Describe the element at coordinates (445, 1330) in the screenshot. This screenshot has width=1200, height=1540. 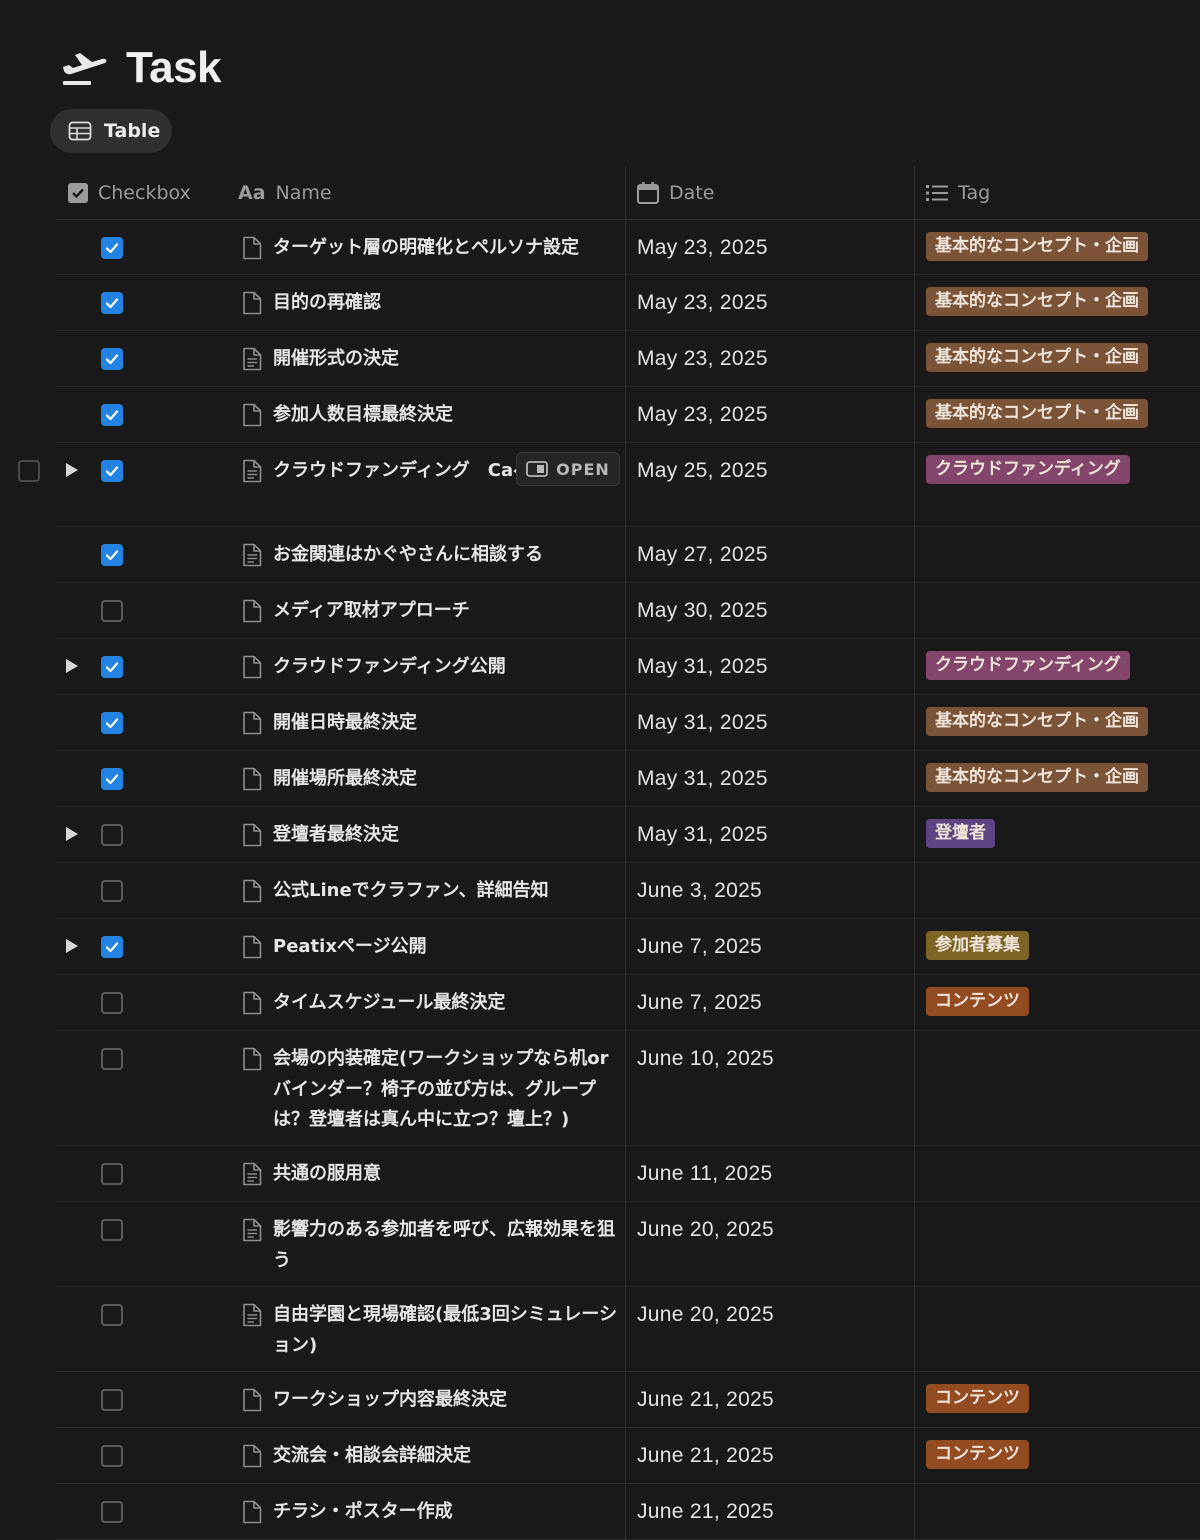
I see `task-name: 自由学園と現場確認(最低3回シミュレーション)` at that location.